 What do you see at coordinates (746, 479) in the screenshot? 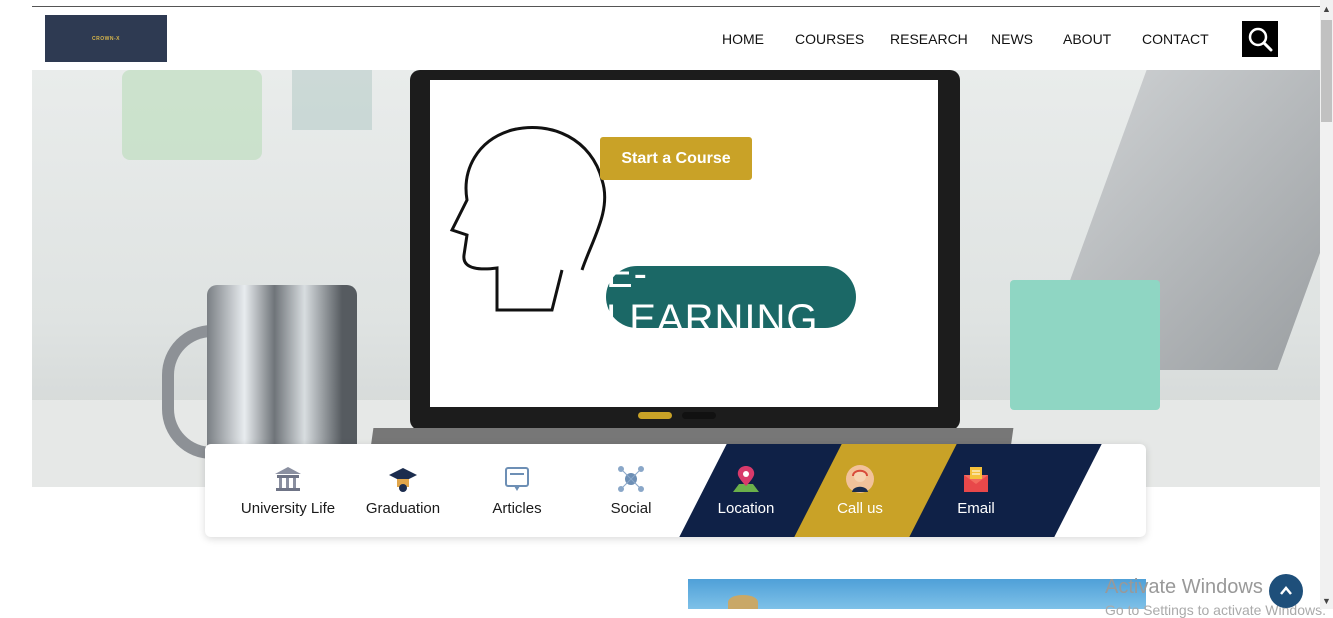
I see `location-pin-icon` at bounding box center [746, 479].